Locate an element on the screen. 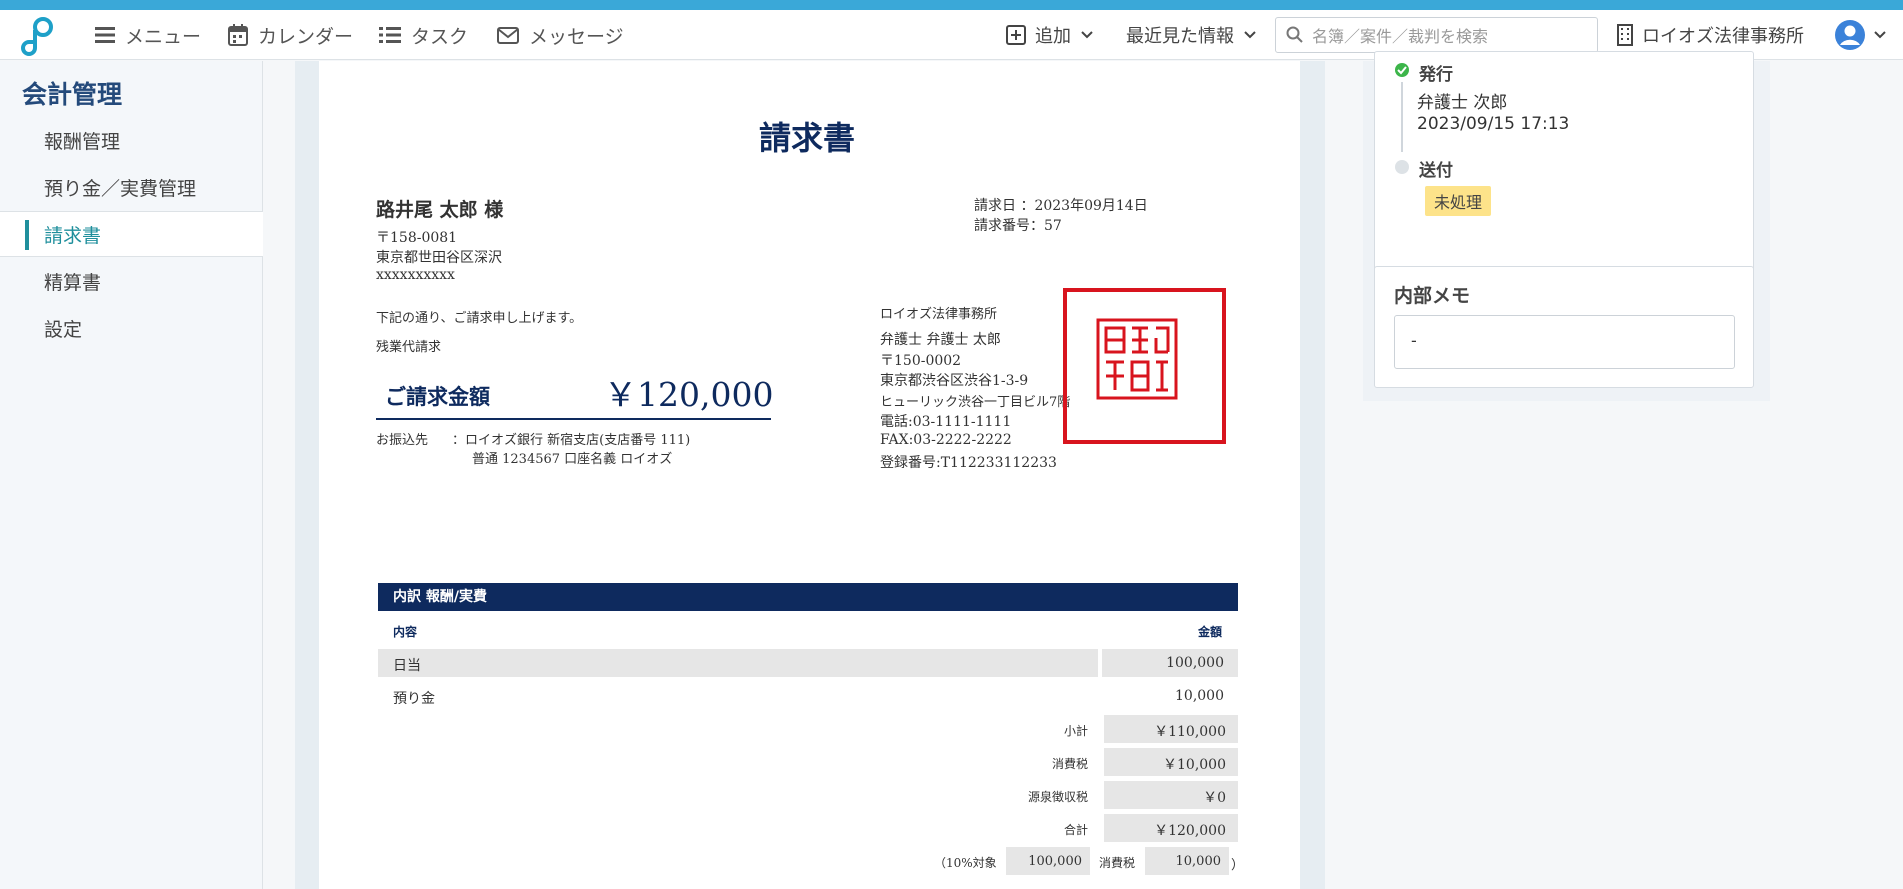  recent-label: 最近見た情報 is located at coordinates (1180, 36).